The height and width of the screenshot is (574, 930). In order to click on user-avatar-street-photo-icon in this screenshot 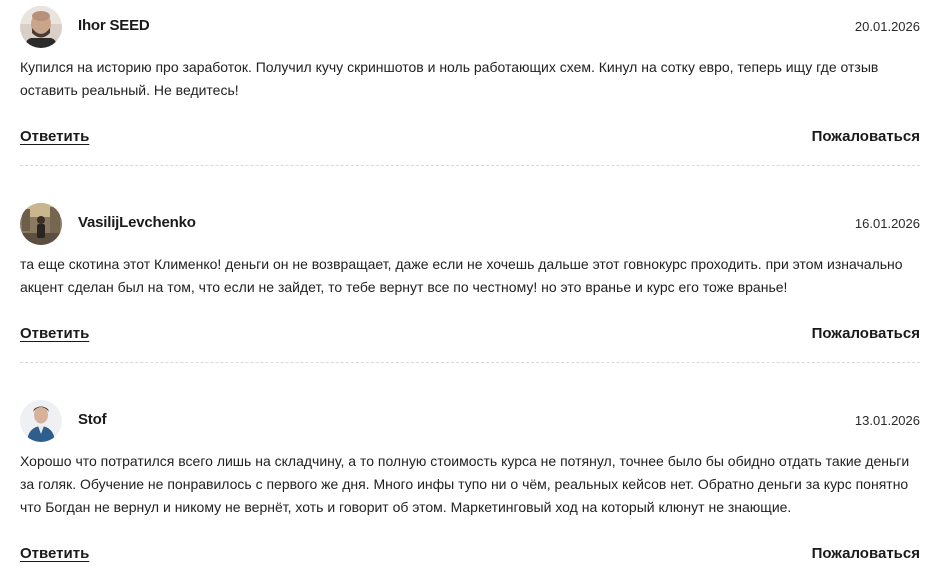, I will do `click(41, 224)`.